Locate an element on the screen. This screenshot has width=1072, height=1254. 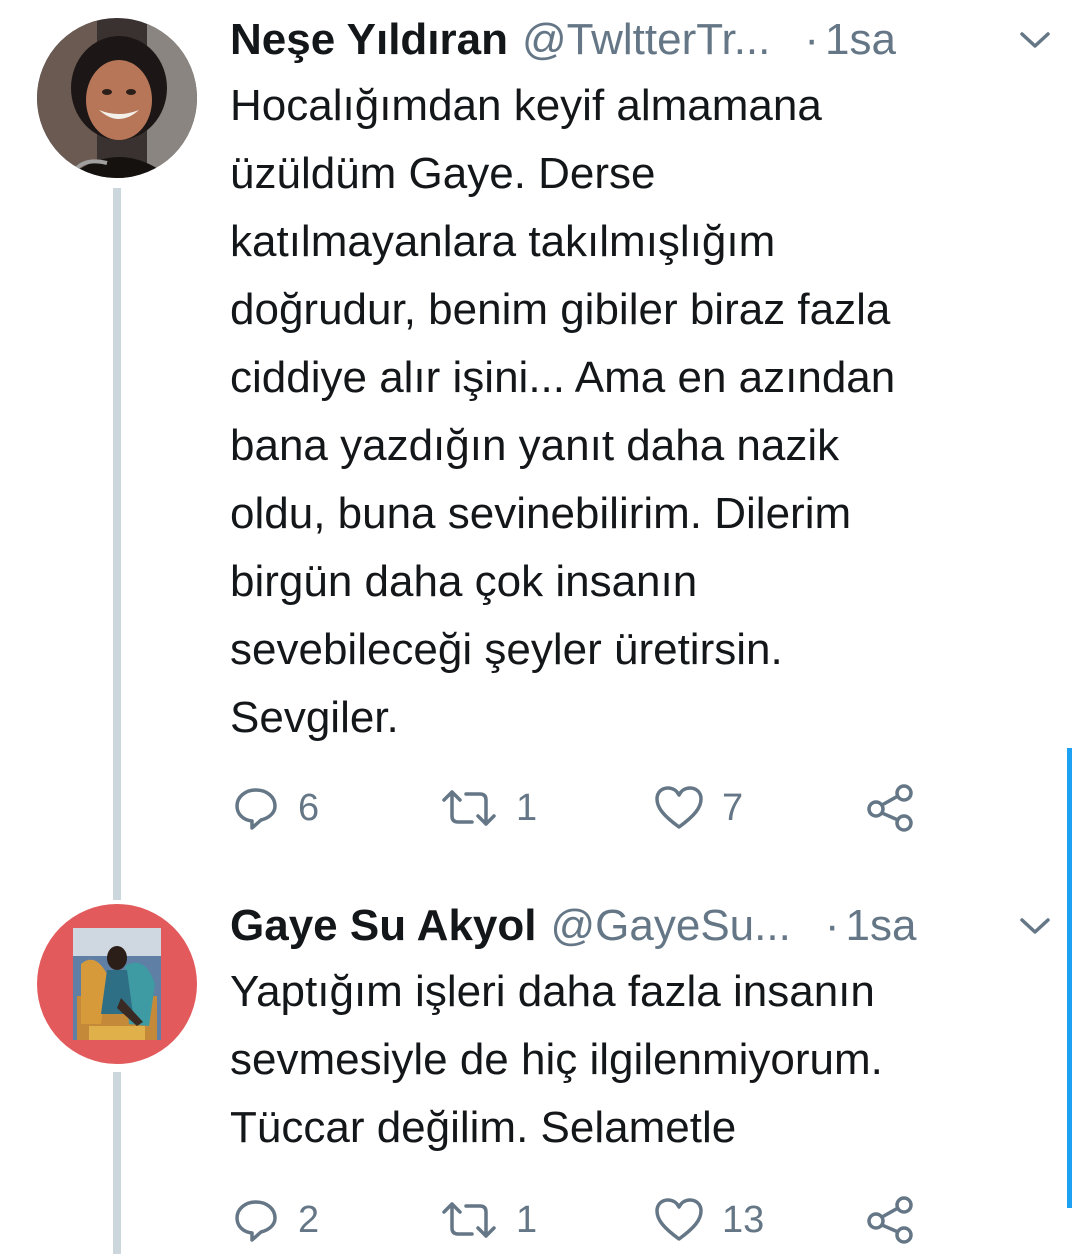
tweet-text-line: sevmesiyle de hiç ilgilenmiyorum. is located at coordinates (556, 1059).